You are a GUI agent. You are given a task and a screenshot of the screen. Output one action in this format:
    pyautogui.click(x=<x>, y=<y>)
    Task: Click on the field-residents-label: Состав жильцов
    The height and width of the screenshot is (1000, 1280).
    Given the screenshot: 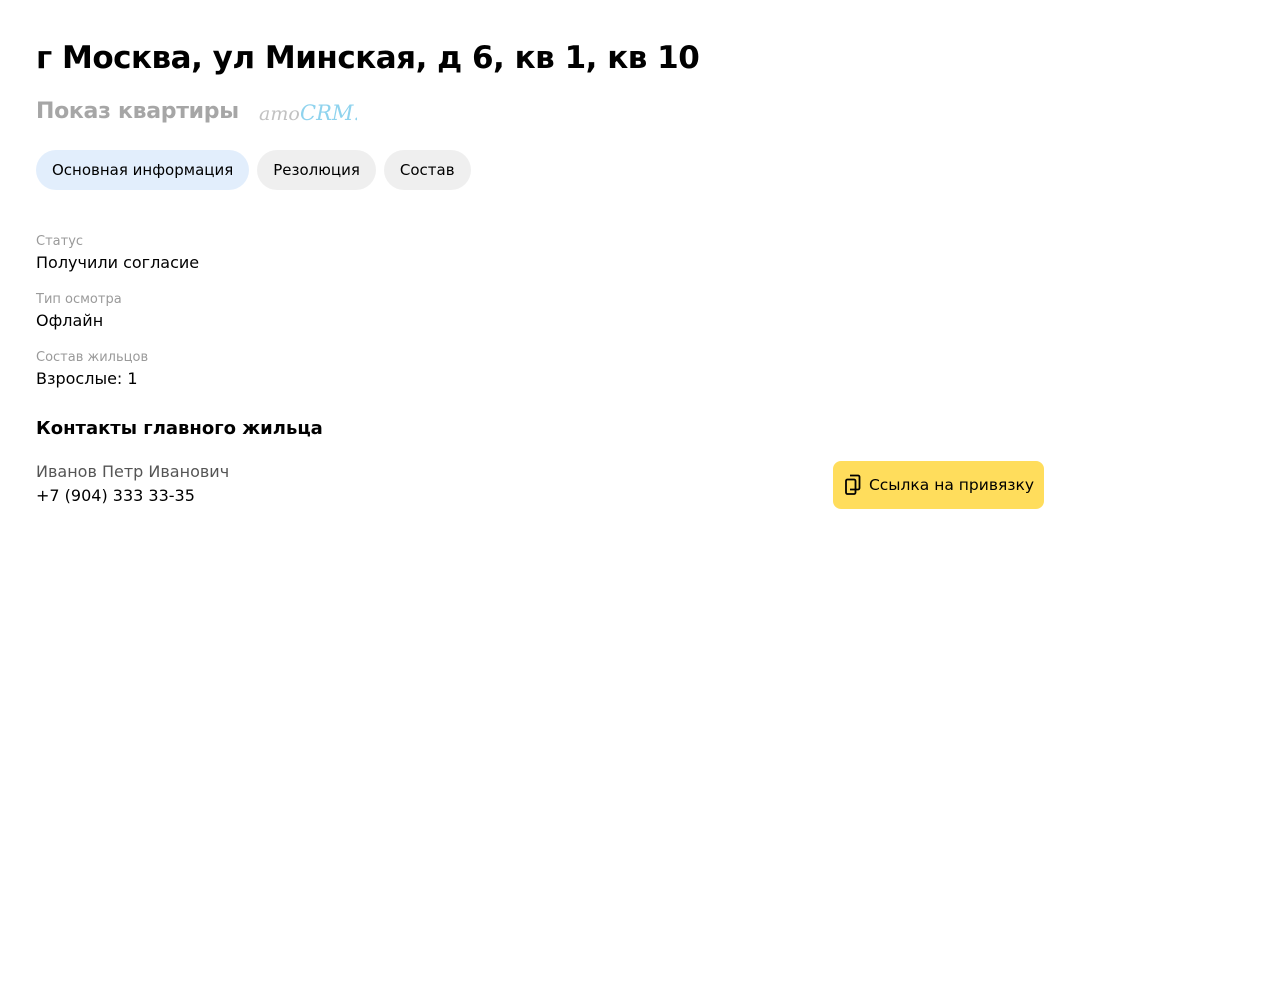 What is the action you would take?
    pyautogui.click(x=92, y=357)
    